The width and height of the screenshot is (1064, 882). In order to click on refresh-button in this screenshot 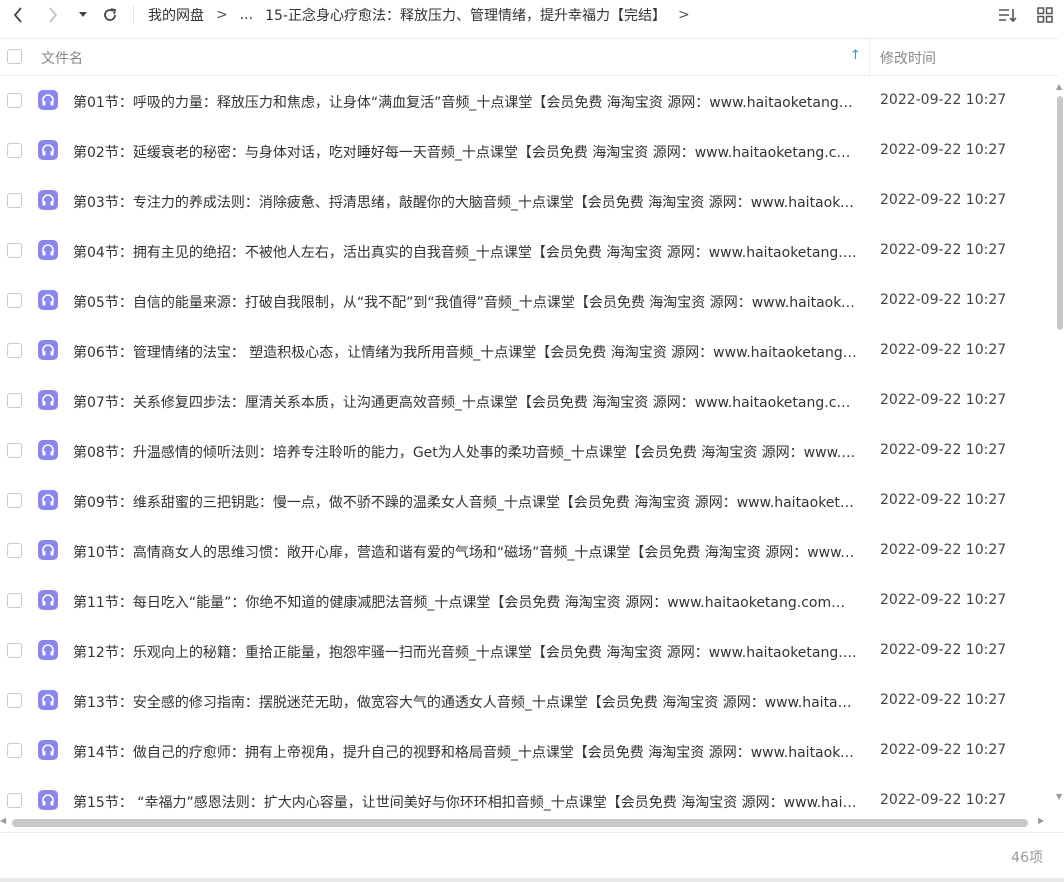, I will do `click(110, 15)`.